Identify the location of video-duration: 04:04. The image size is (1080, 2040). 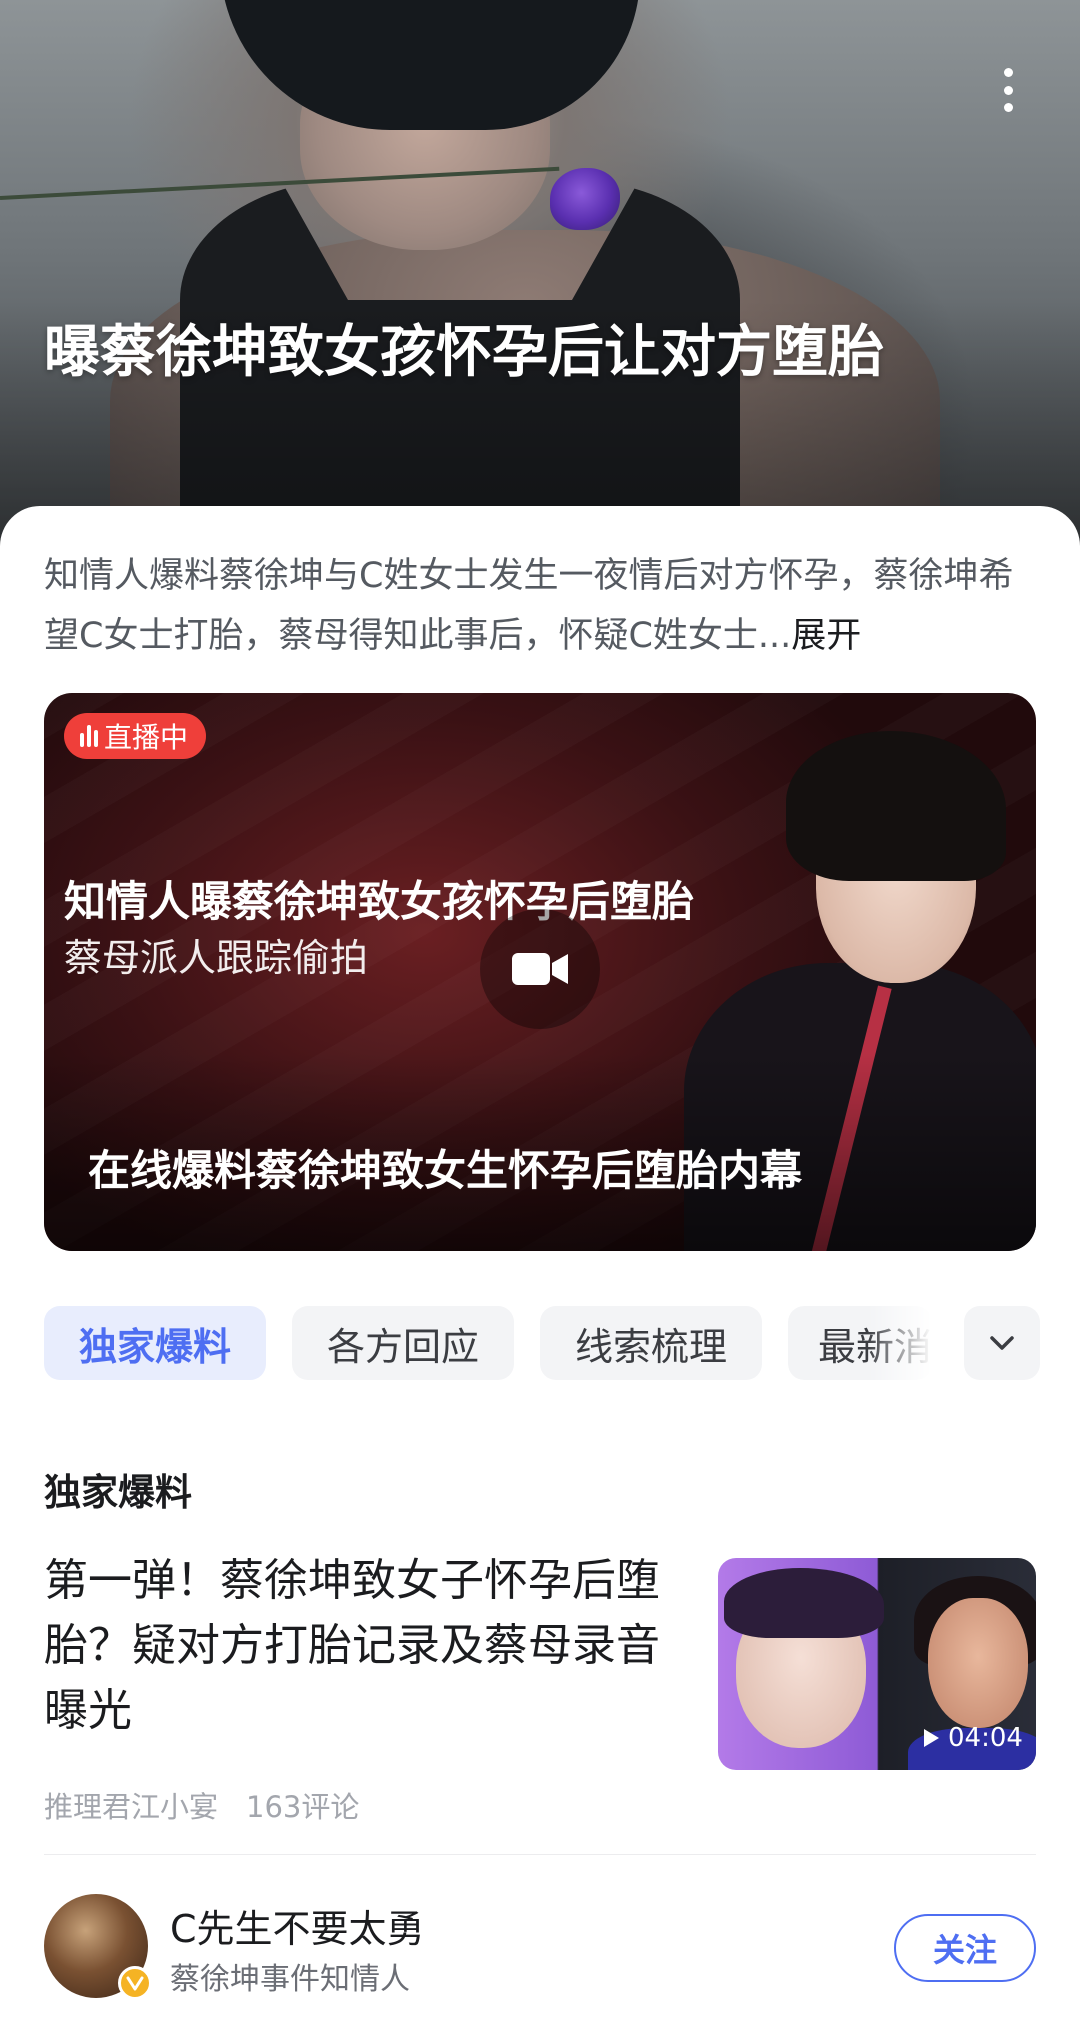
(972, 1738).